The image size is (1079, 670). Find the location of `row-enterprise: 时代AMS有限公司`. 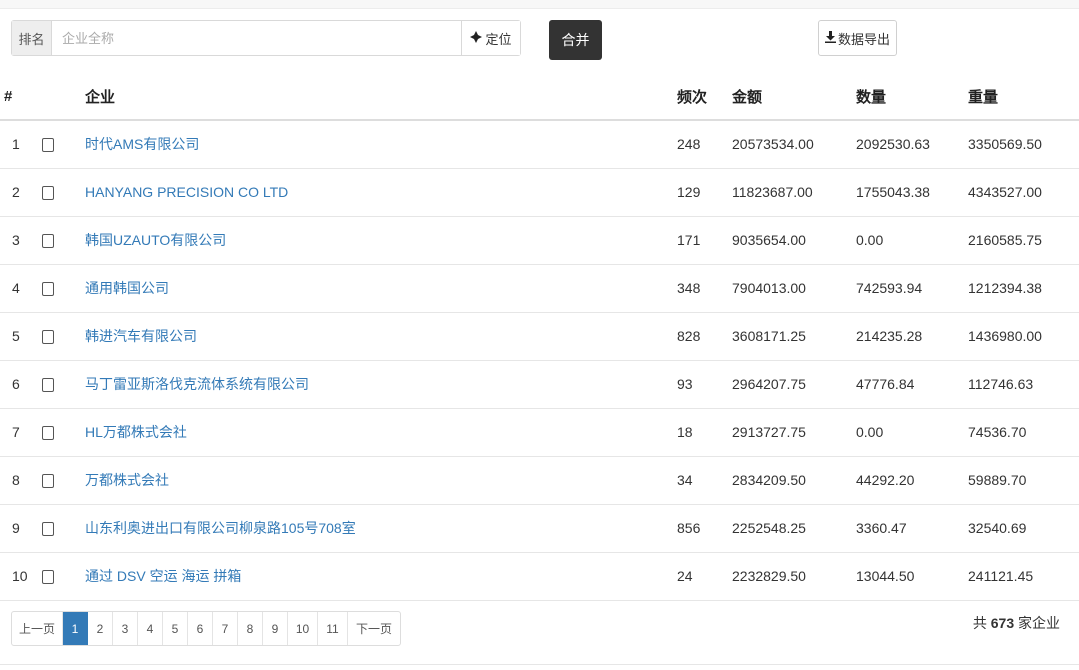

row-enterprise: 时代AMS有限公司 is located at coordinates (380, 144).